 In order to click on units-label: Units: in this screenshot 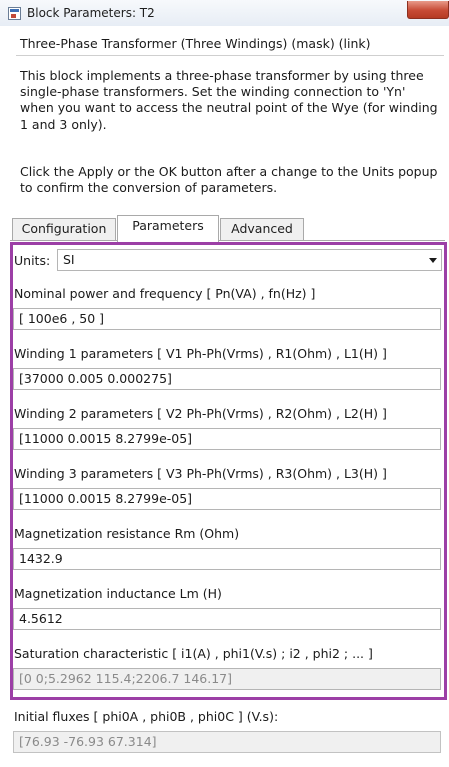, I will do `click(32, 260)`.